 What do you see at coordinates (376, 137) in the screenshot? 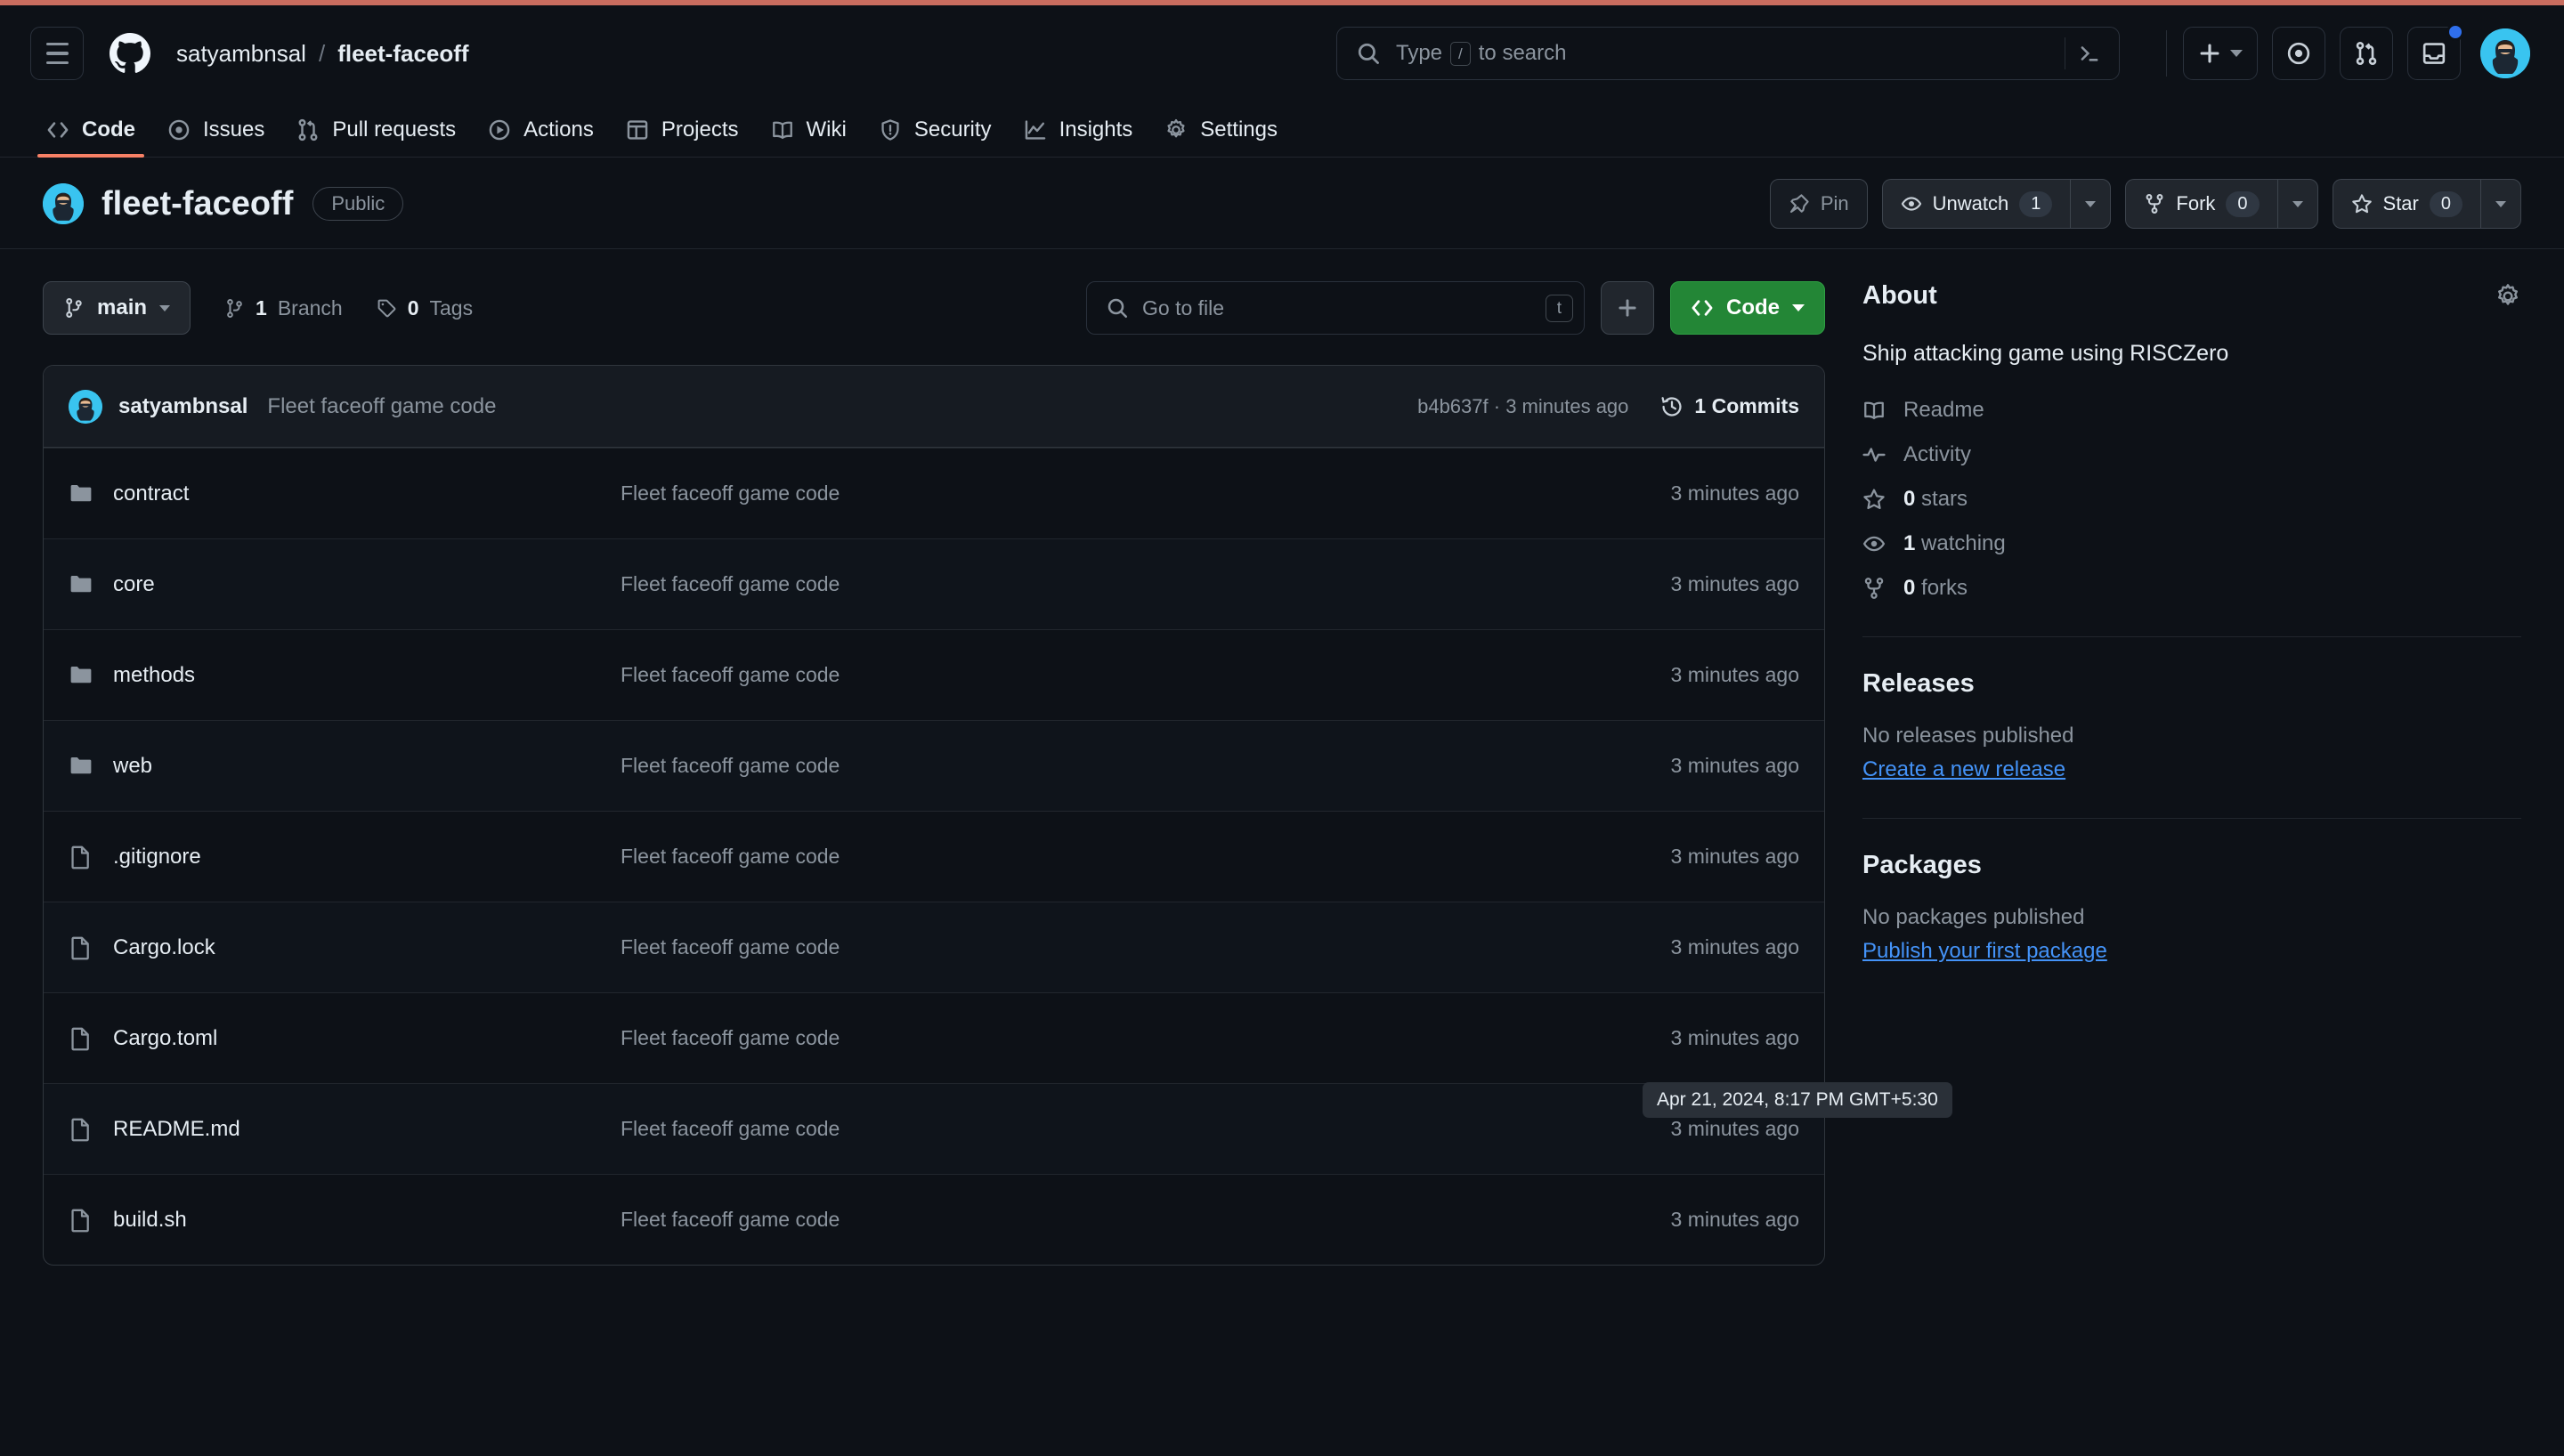
I see `tab-pull-requests: Pull requests` at bounding box center [376, 137].